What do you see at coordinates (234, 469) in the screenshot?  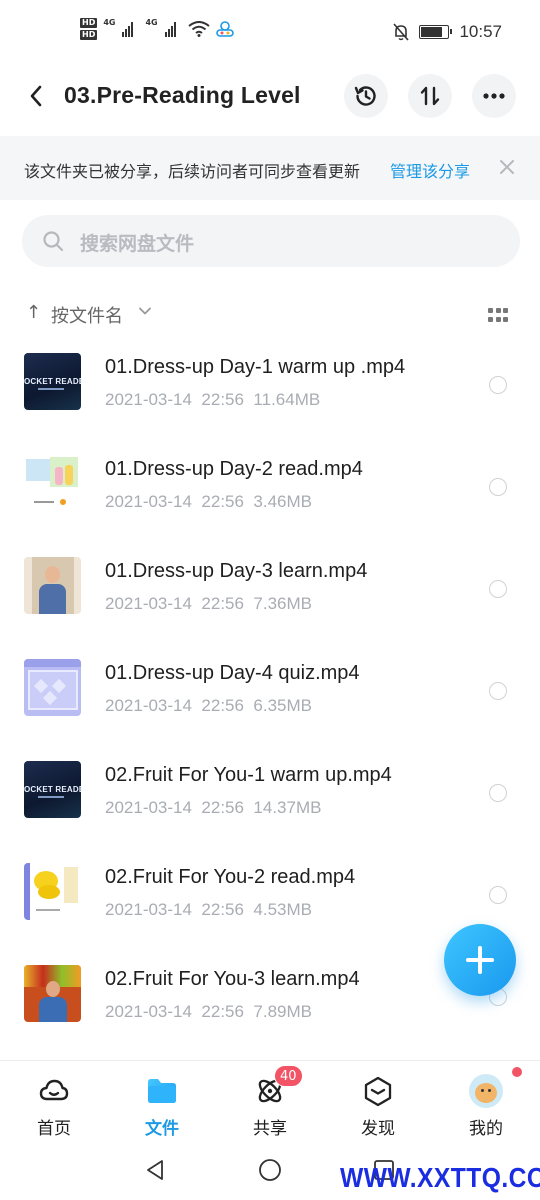 I see `file-name: 01.Dress-up Day-2 read.mp4` at bounding box center [234, 469].